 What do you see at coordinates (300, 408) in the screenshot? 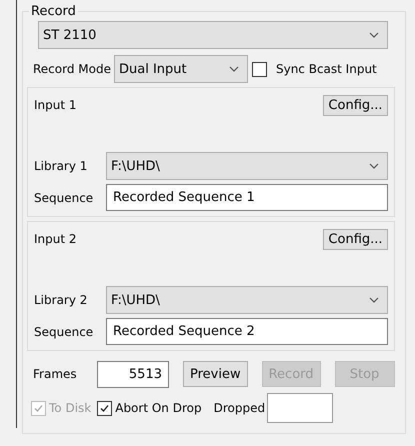
I see `dropped-field` at bounding box center [300, 408].